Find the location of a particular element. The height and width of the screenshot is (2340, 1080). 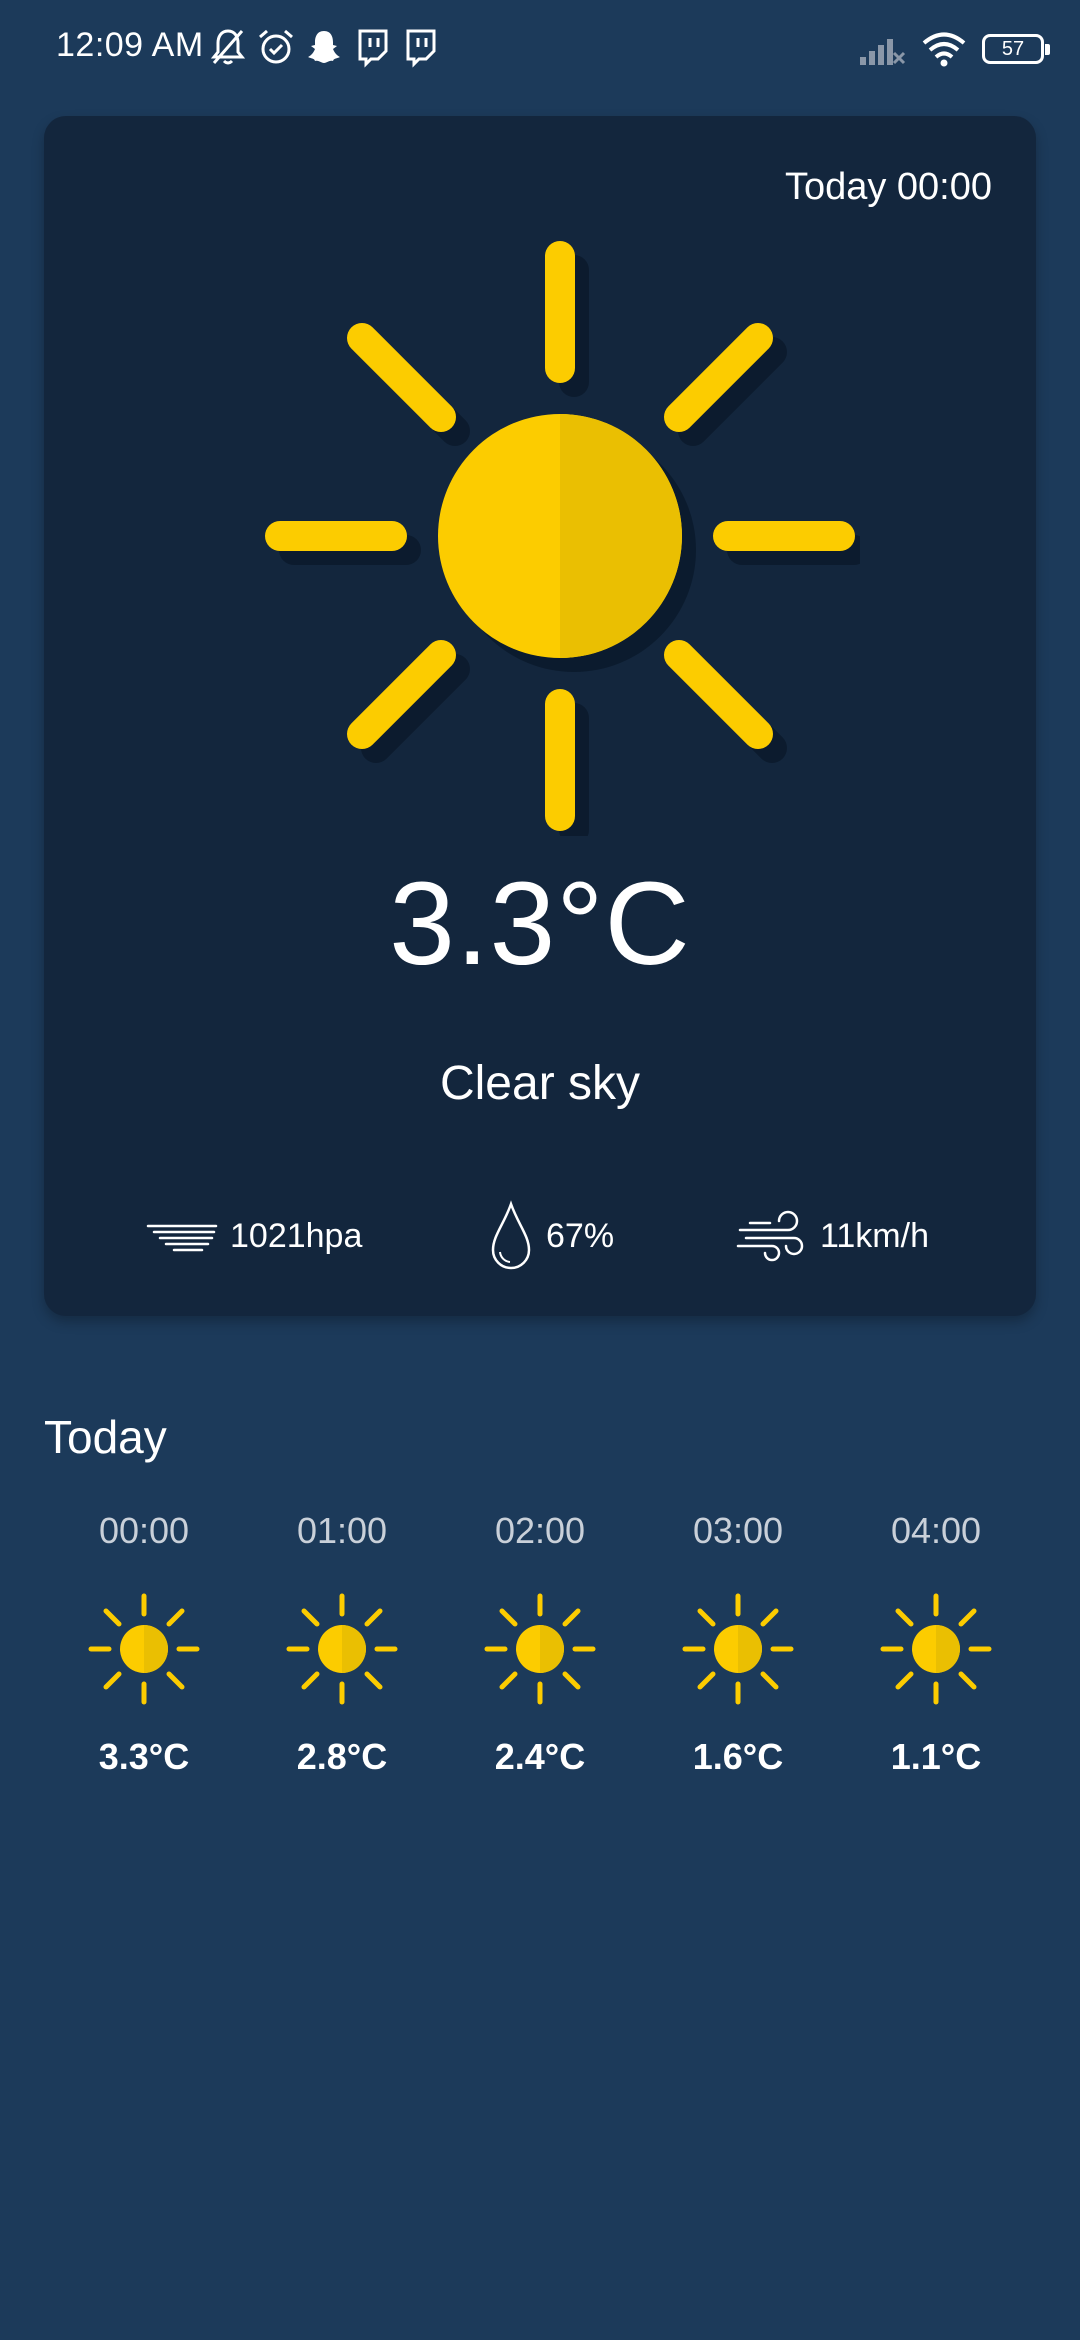

humidity-value: 67% is located at coordinates (580, 1235).